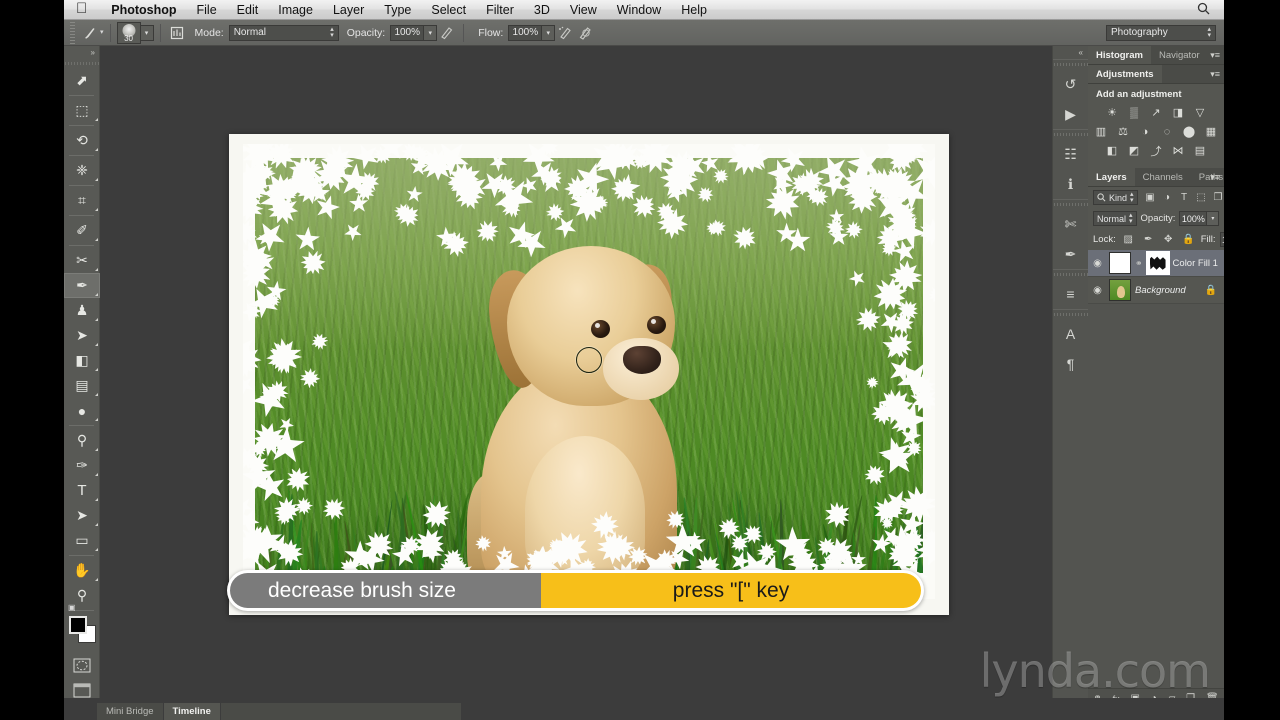 Image resolution: width=1280 pixels, height=720 pixels. I want to click on menu-item-view: View, so click(583, 10).